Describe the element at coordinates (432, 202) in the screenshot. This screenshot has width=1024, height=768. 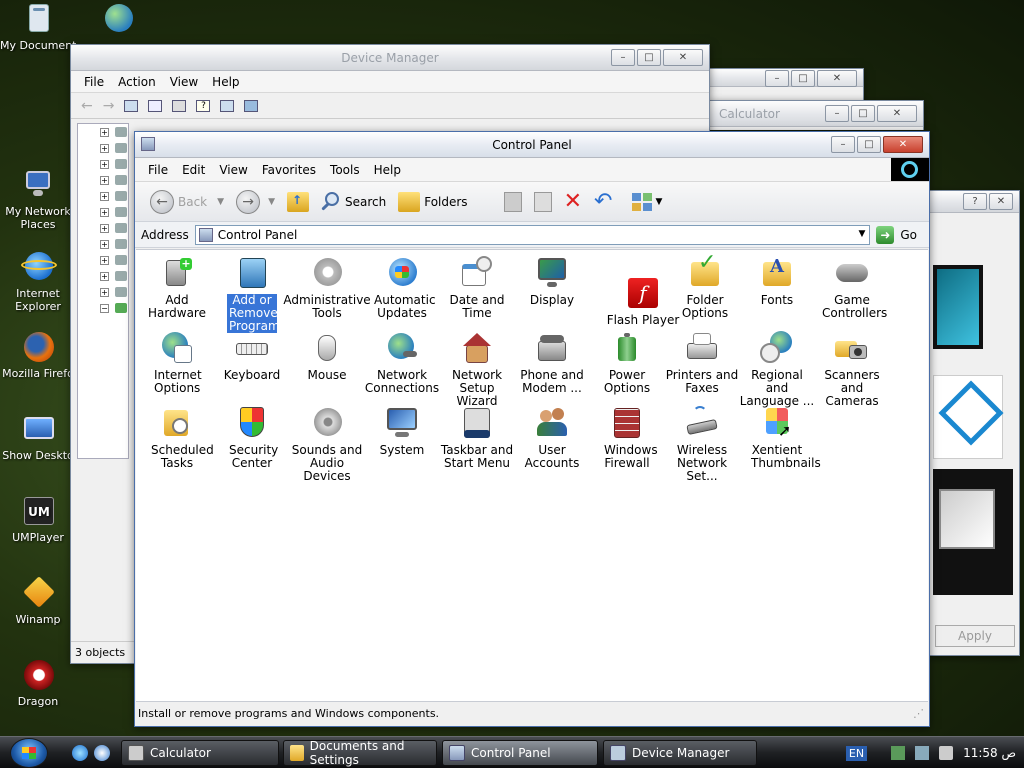
I see `folders-button: Folders` at that location.